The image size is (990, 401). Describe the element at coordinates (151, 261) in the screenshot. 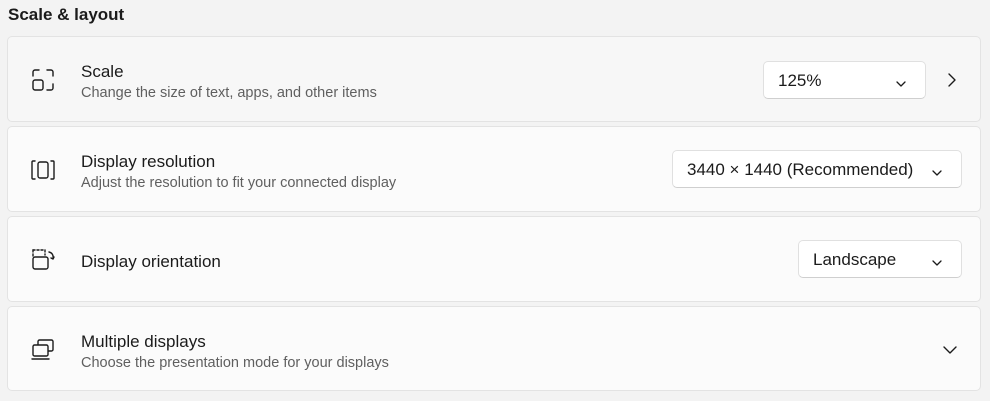

I see `orientation-title: Display orientation` at that location.